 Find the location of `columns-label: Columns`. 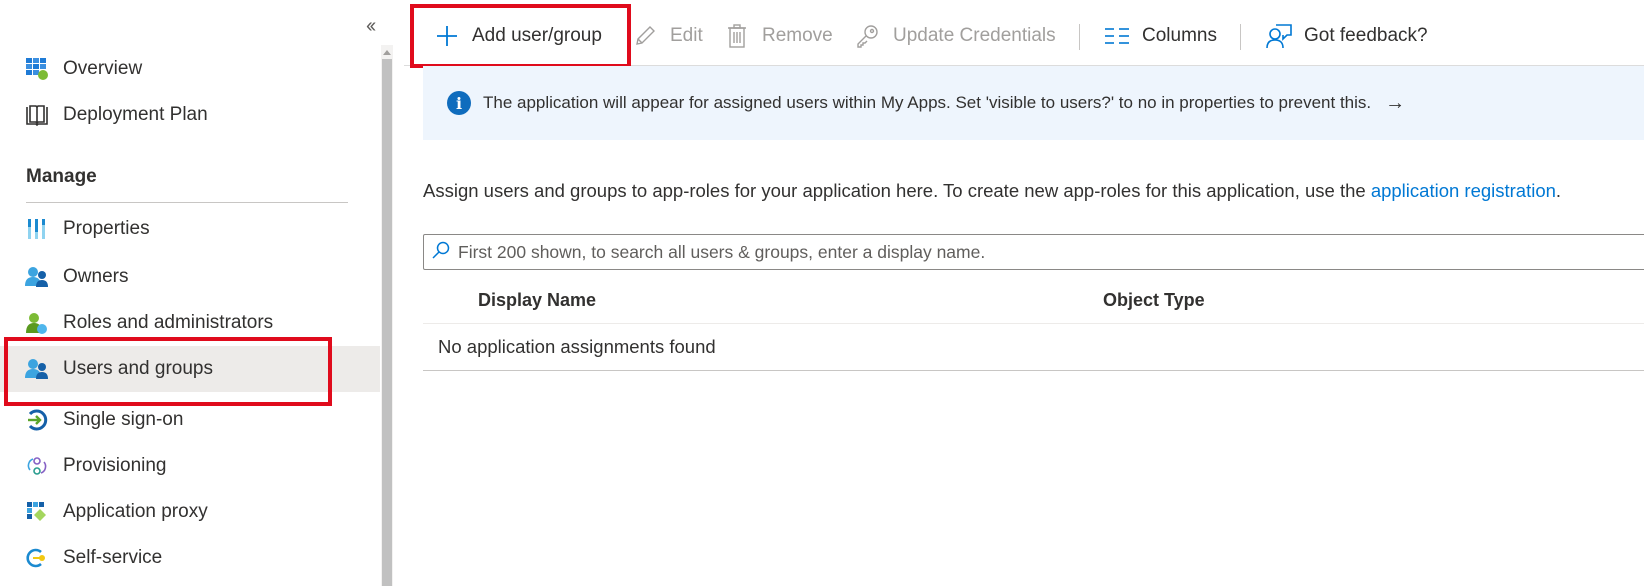

columns-label: Columns is located at coordinates (1179, 35).